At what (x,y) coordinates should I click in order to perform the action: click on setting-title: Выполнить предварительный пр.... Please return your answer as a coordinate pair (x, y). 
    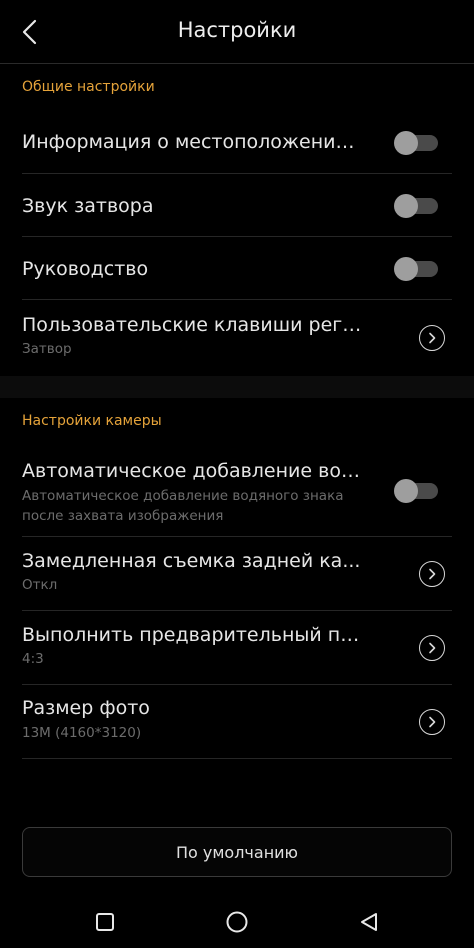
    Looking at the image, I should click on (192, 635).